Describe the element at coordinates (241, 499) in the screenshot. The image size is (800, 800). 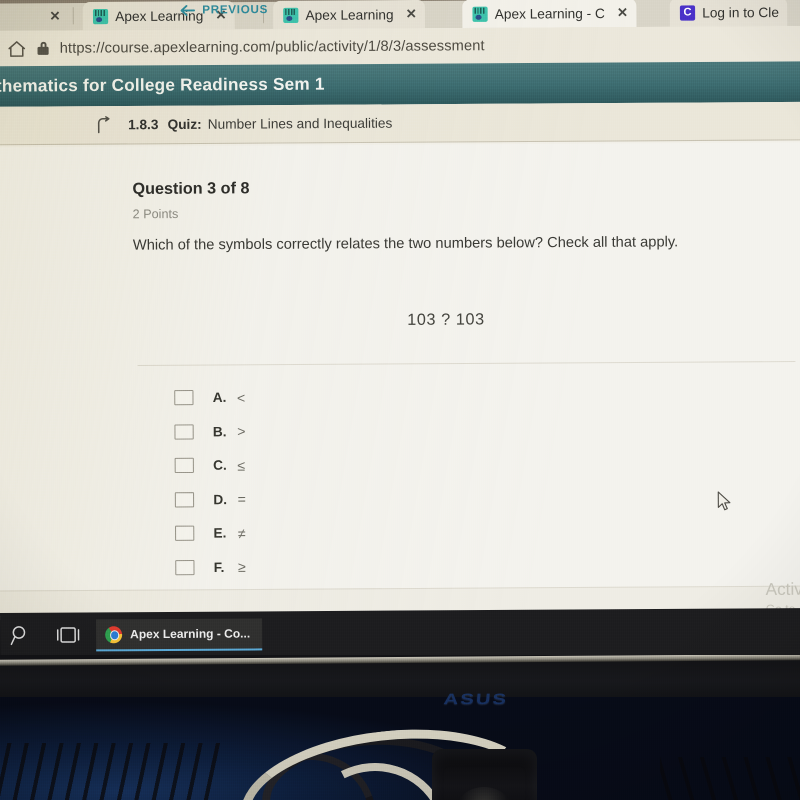
I see `option-symbol-d: =` at that location.